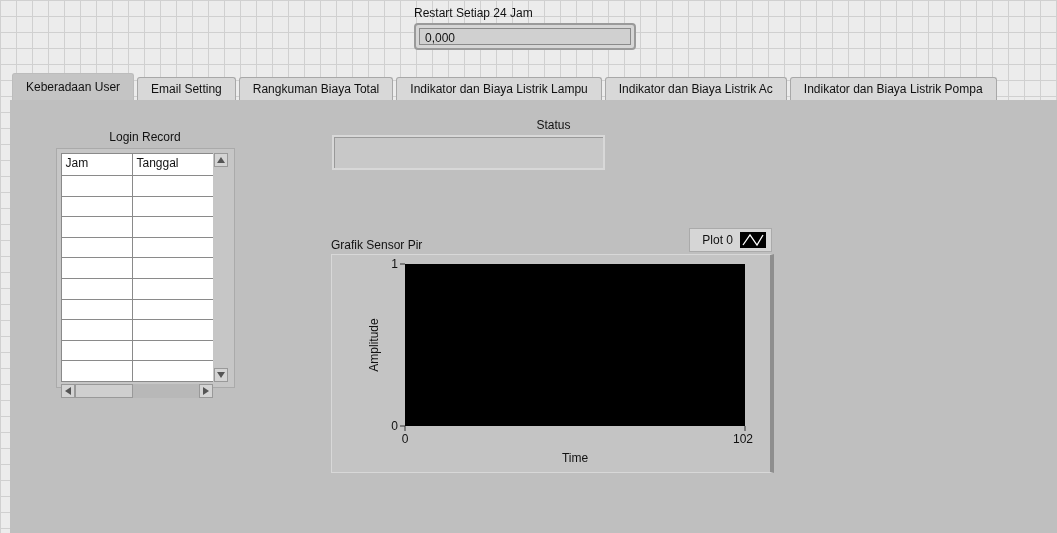  What do you see at coordinates (394, 426) in the screenshot?
I see `y-tick-label: 0` at bounding box center [394, 426].